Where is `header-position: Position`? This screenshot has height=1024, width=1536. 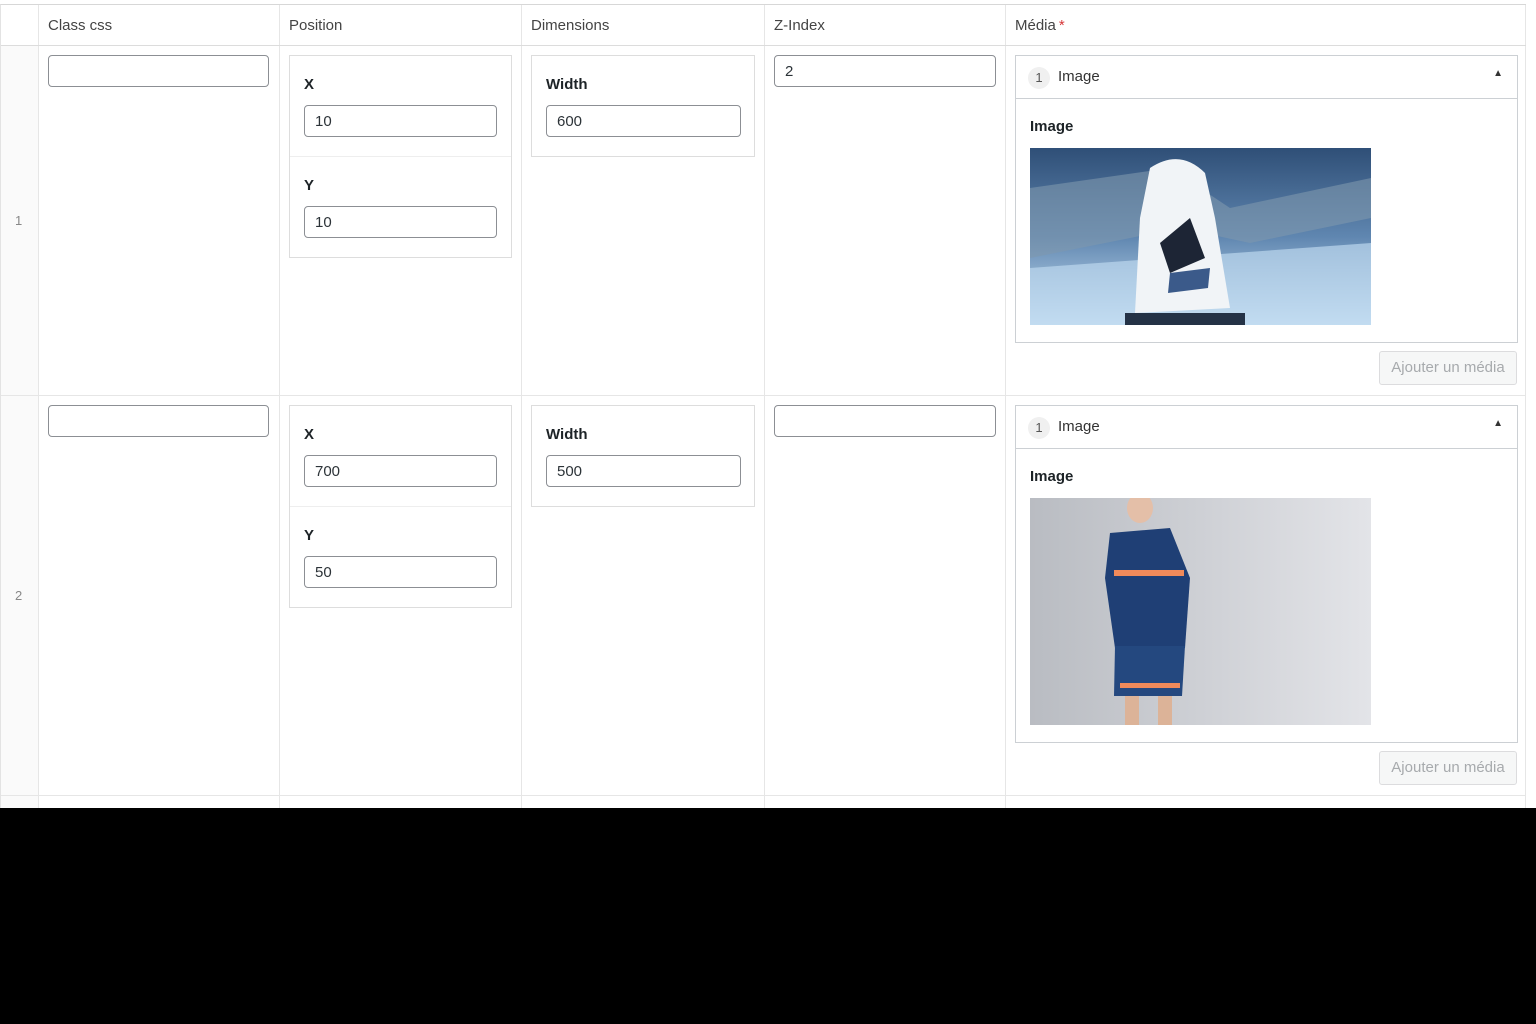
header-position: Position is located at coordinates (316, 25).